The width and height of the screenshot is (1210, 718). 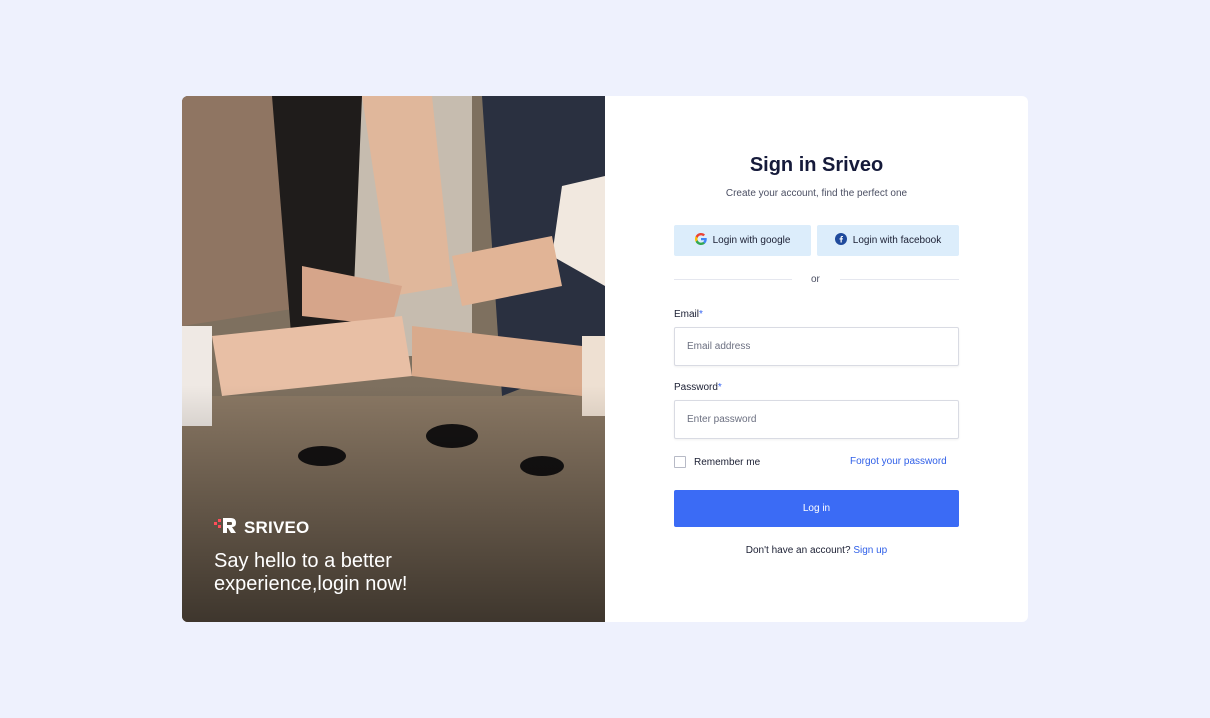 I want to click on signup-prompt-text: Don't have an account?, so click(x=798, y=550).